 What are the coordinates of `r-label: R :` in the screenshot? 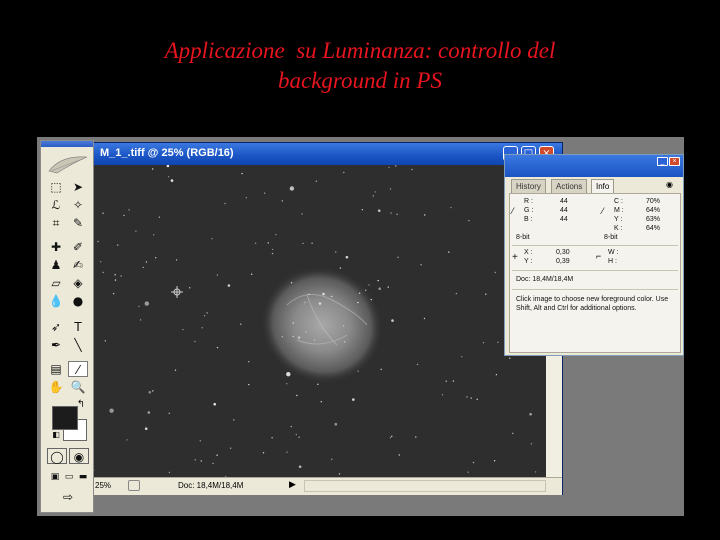 It's located at (528, 201).